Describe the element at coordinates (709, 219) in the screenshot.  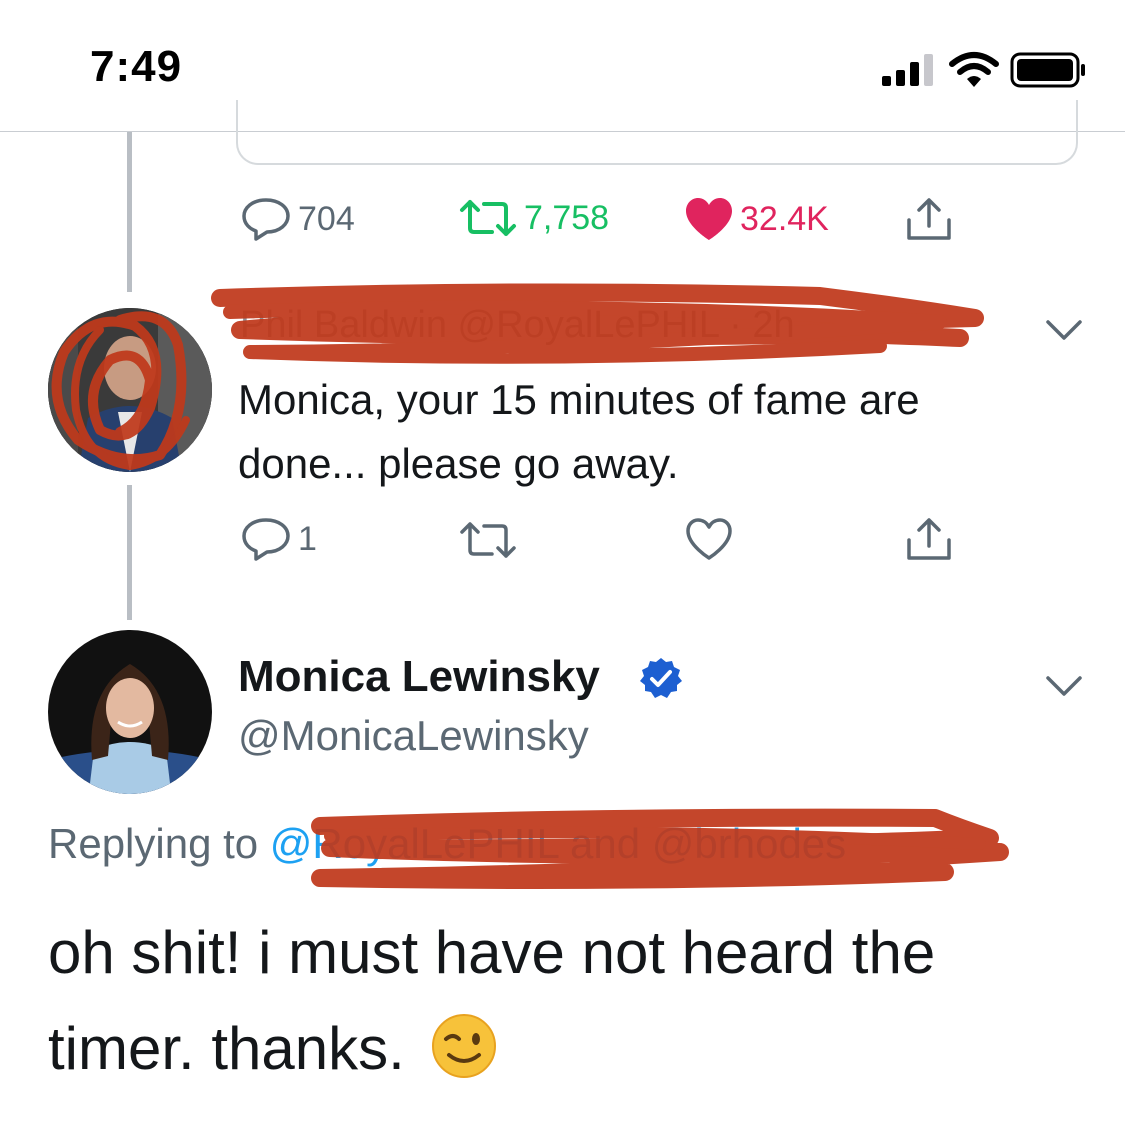
I see `heart-filled-icon` at that location.